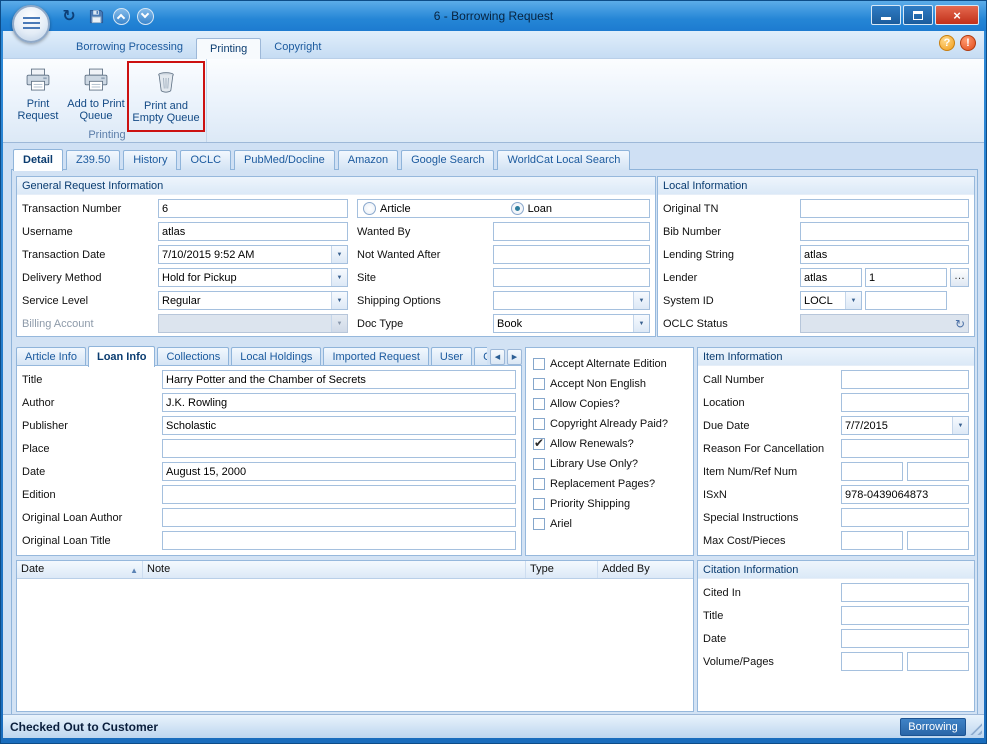 Image resolution: width=987 pixels, height=744 pixels. What do you see at coordinates (253, 231) in the screenshot?
I see `username-field: atlas` at bounding box center [253, 231].